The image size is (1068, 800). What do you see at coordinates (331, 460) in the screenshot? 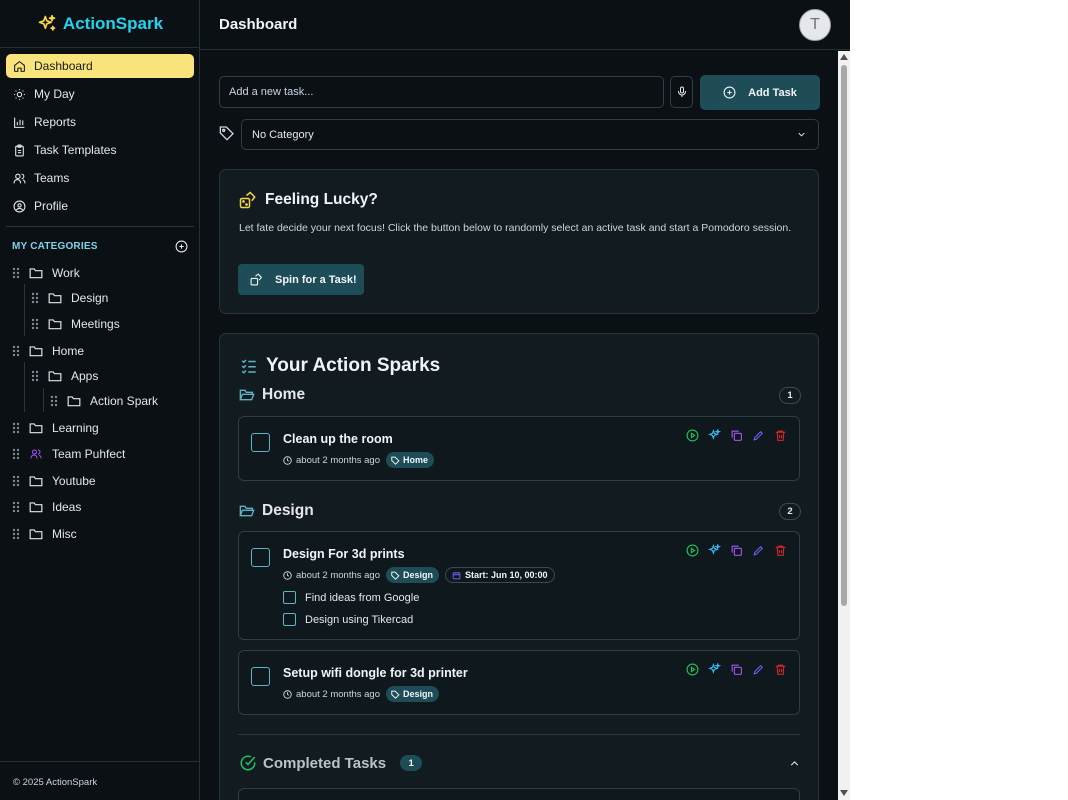
I see `task-time: about 2 months ago` at bounding box center [331, 460].